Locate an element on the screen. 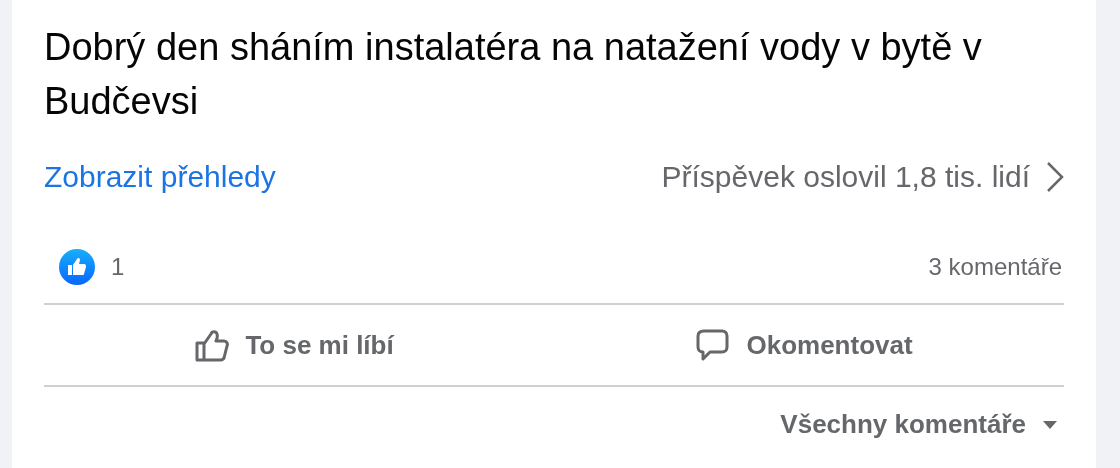  caret-icon is located at coordinates (1050, 424).